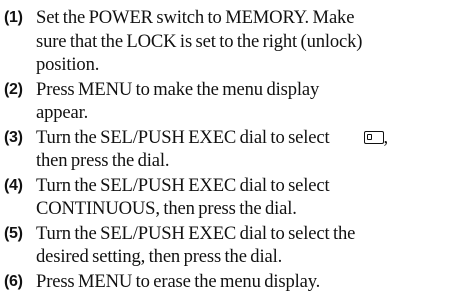  What do you see at coordinates (178, 281) in the screenshot?
I see `step-text: Press MENU to erase the menu display.` at bounding box center [178, 281].